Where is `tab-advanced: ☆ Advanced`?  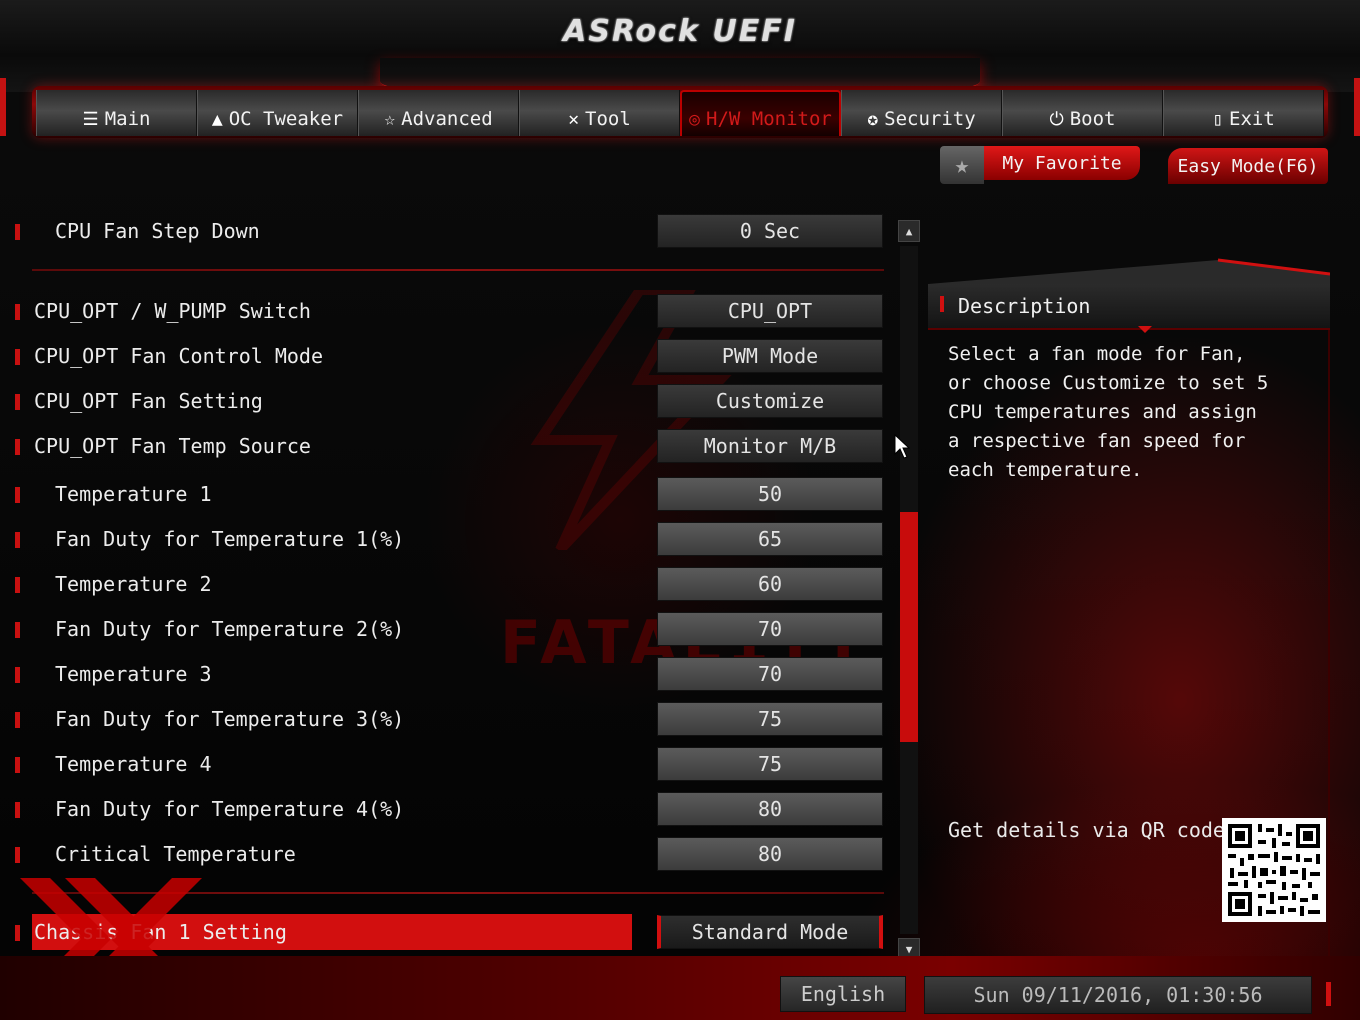
tab-advanced: ☆ Advanced is located at coordinates (438, 113).